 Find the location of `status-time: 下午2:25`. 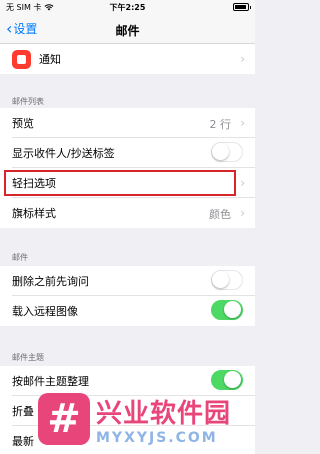

status-time: 下午2:25 is located at coordinates (127, 7).